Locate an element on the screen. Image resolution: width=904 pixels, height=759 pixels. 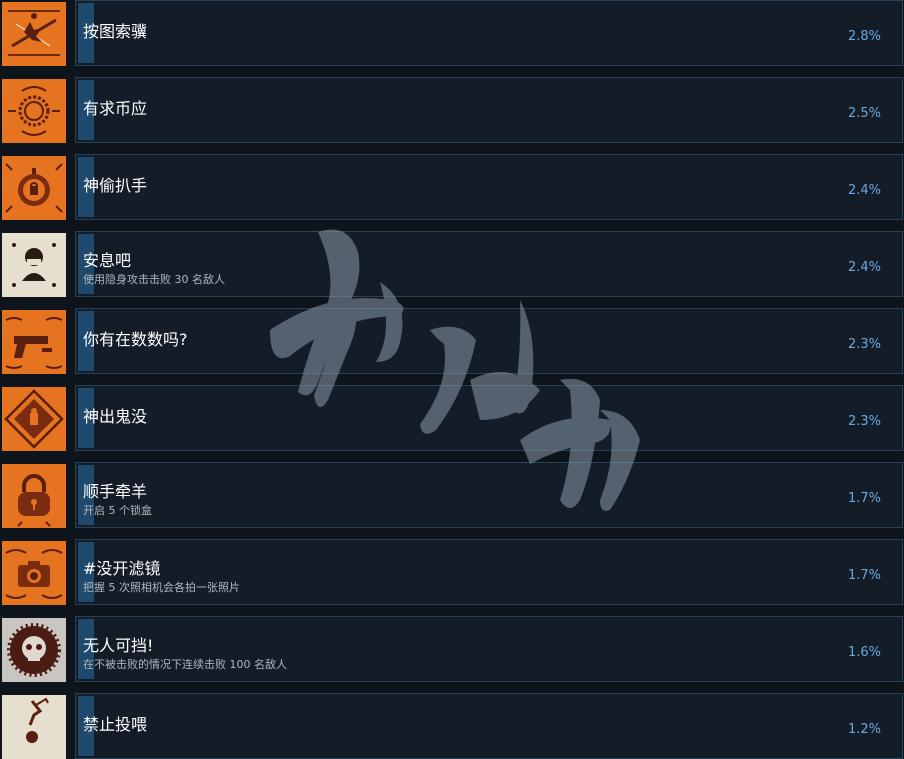
skull-sun-icon is located at coordinates (34, 650).